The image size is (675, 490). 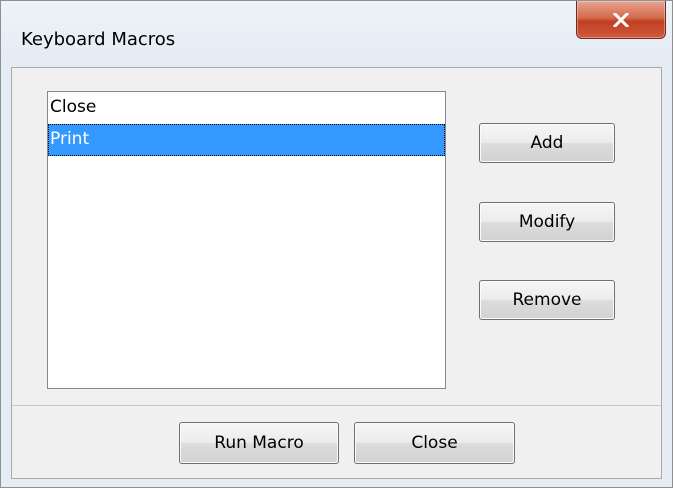 What do you see at coordinates (547, 222) in the screenshot?
I see `modify-button: Modify` at bounding box center [547, 222].